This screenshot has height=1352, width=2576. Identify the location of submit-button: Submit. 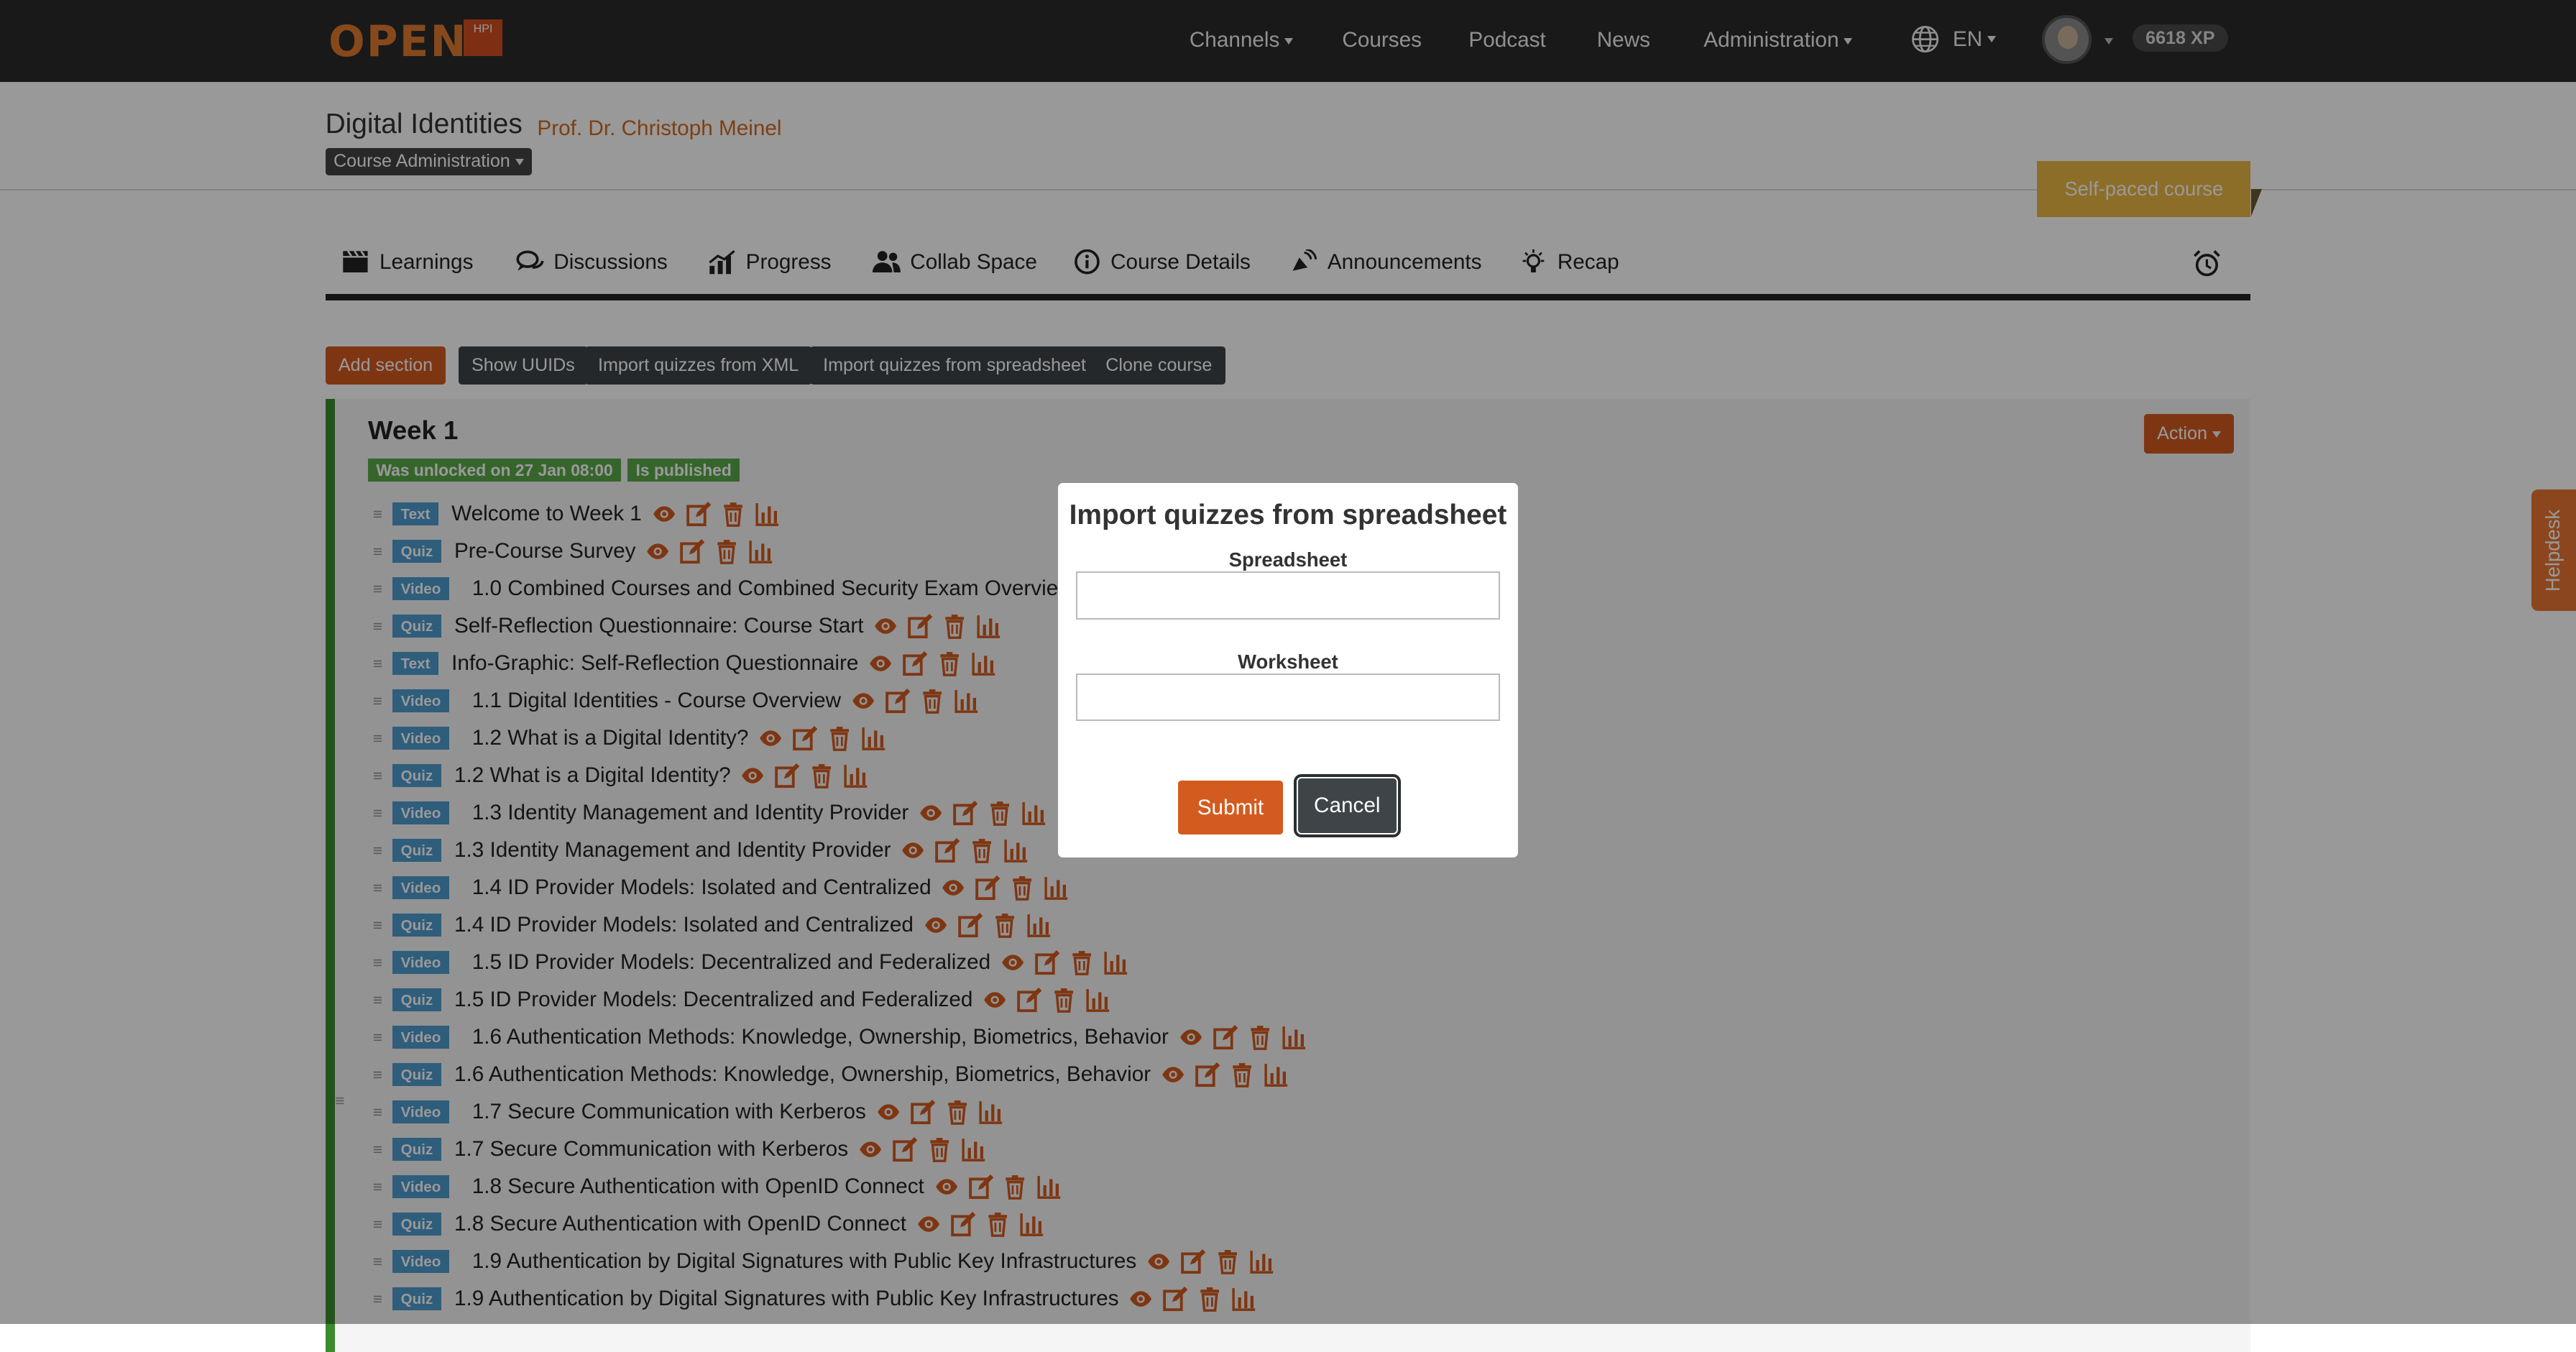
(1230, 807).